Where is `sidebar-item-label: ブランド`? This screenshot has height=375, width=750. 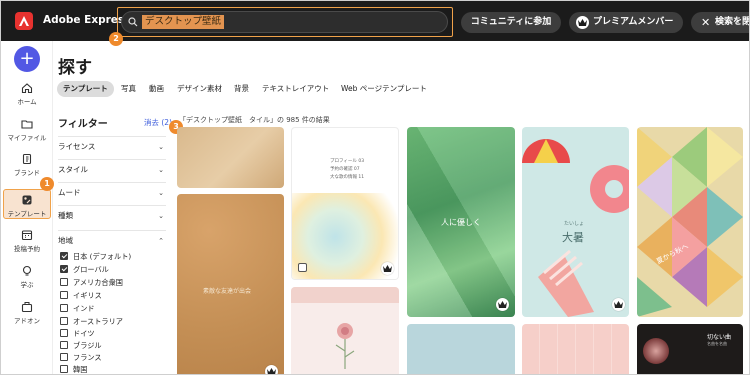 sidebar-item-label: ブランド is located at coordinates (27, 173).